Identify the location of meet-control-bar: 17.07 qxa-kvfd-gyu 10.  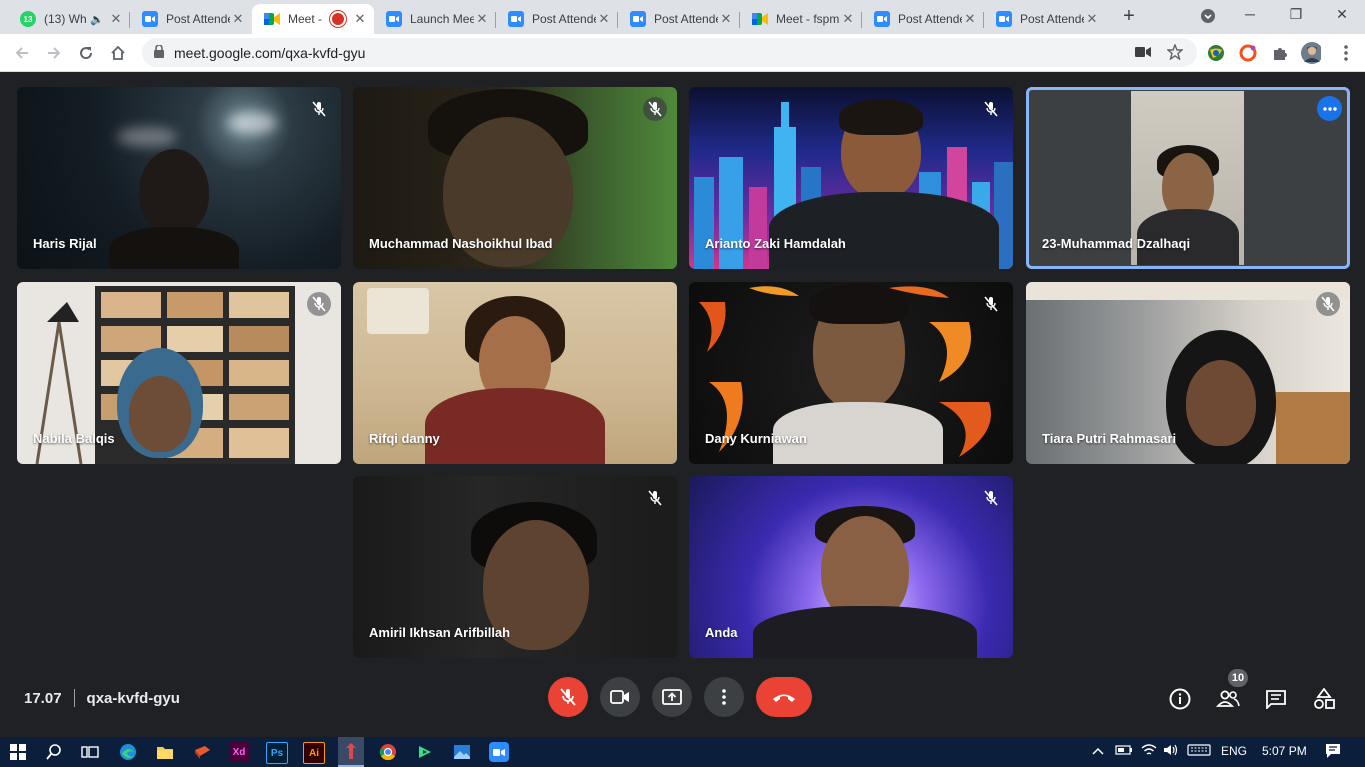
(682, 700).